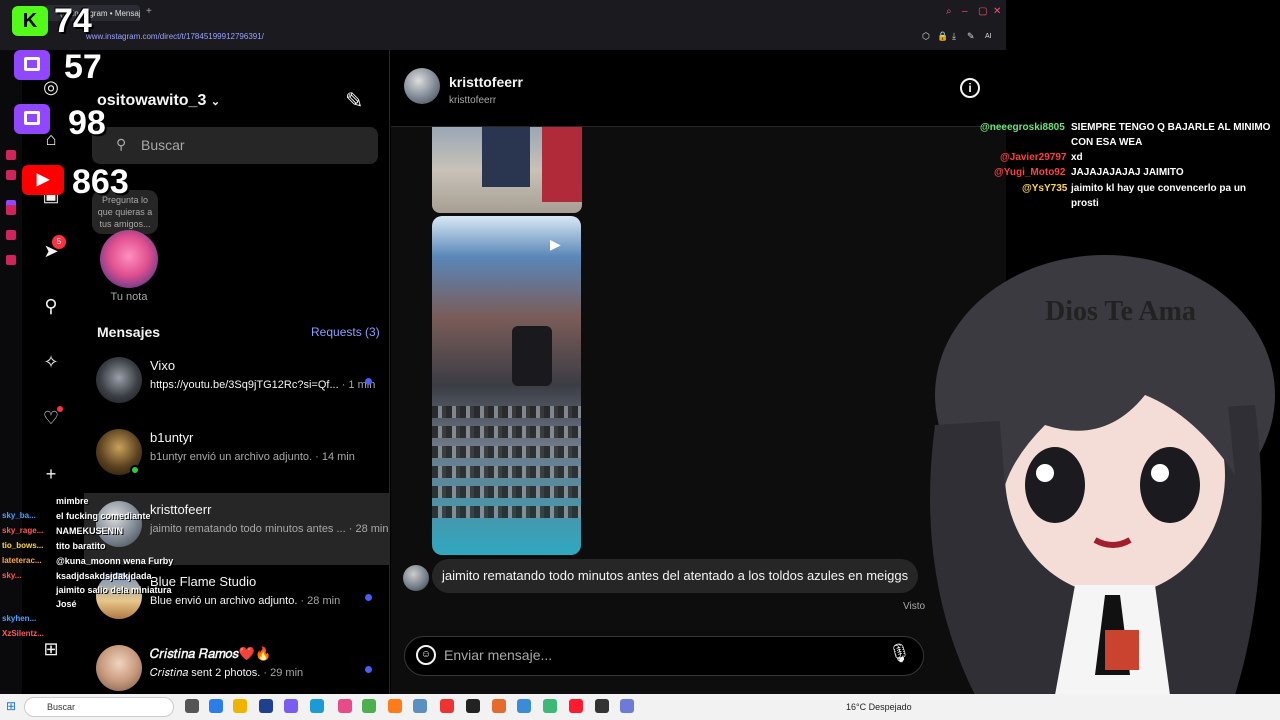 Image resolution: width=1280 pixels, height=720 pixels. Describe the element at coordinates (486, 82) in the screenshot. I see `chat-name: kristtofeerr` at that location.